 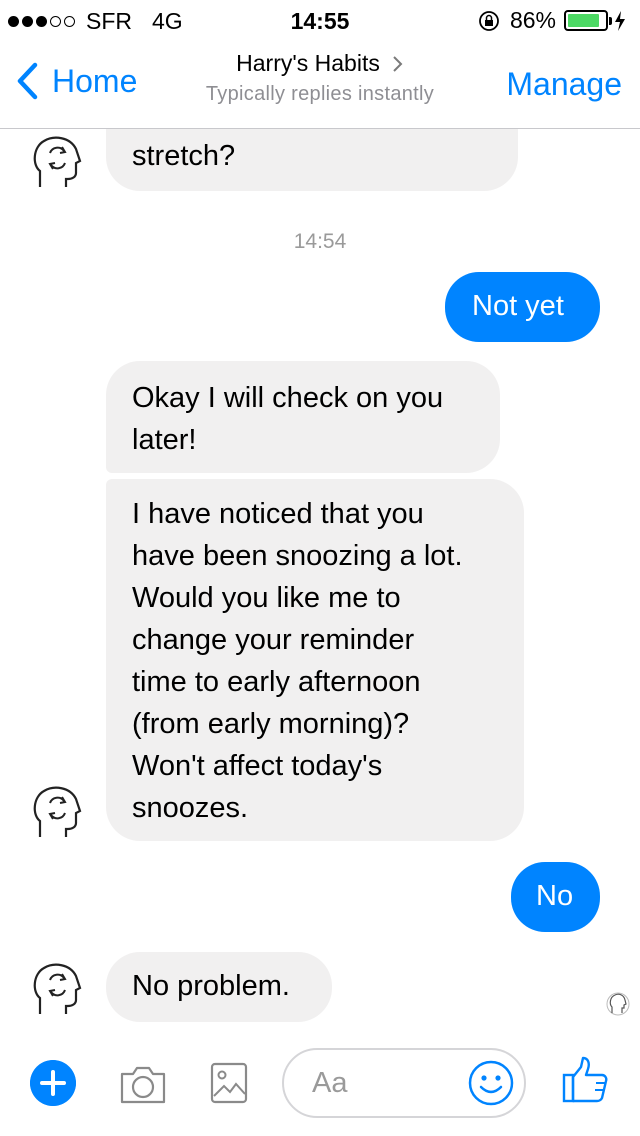 What do you see at coordinates (320, 94) in the screenshot?
I see `reply-status: Typically replies instantly` at bounding box center [320, 94].